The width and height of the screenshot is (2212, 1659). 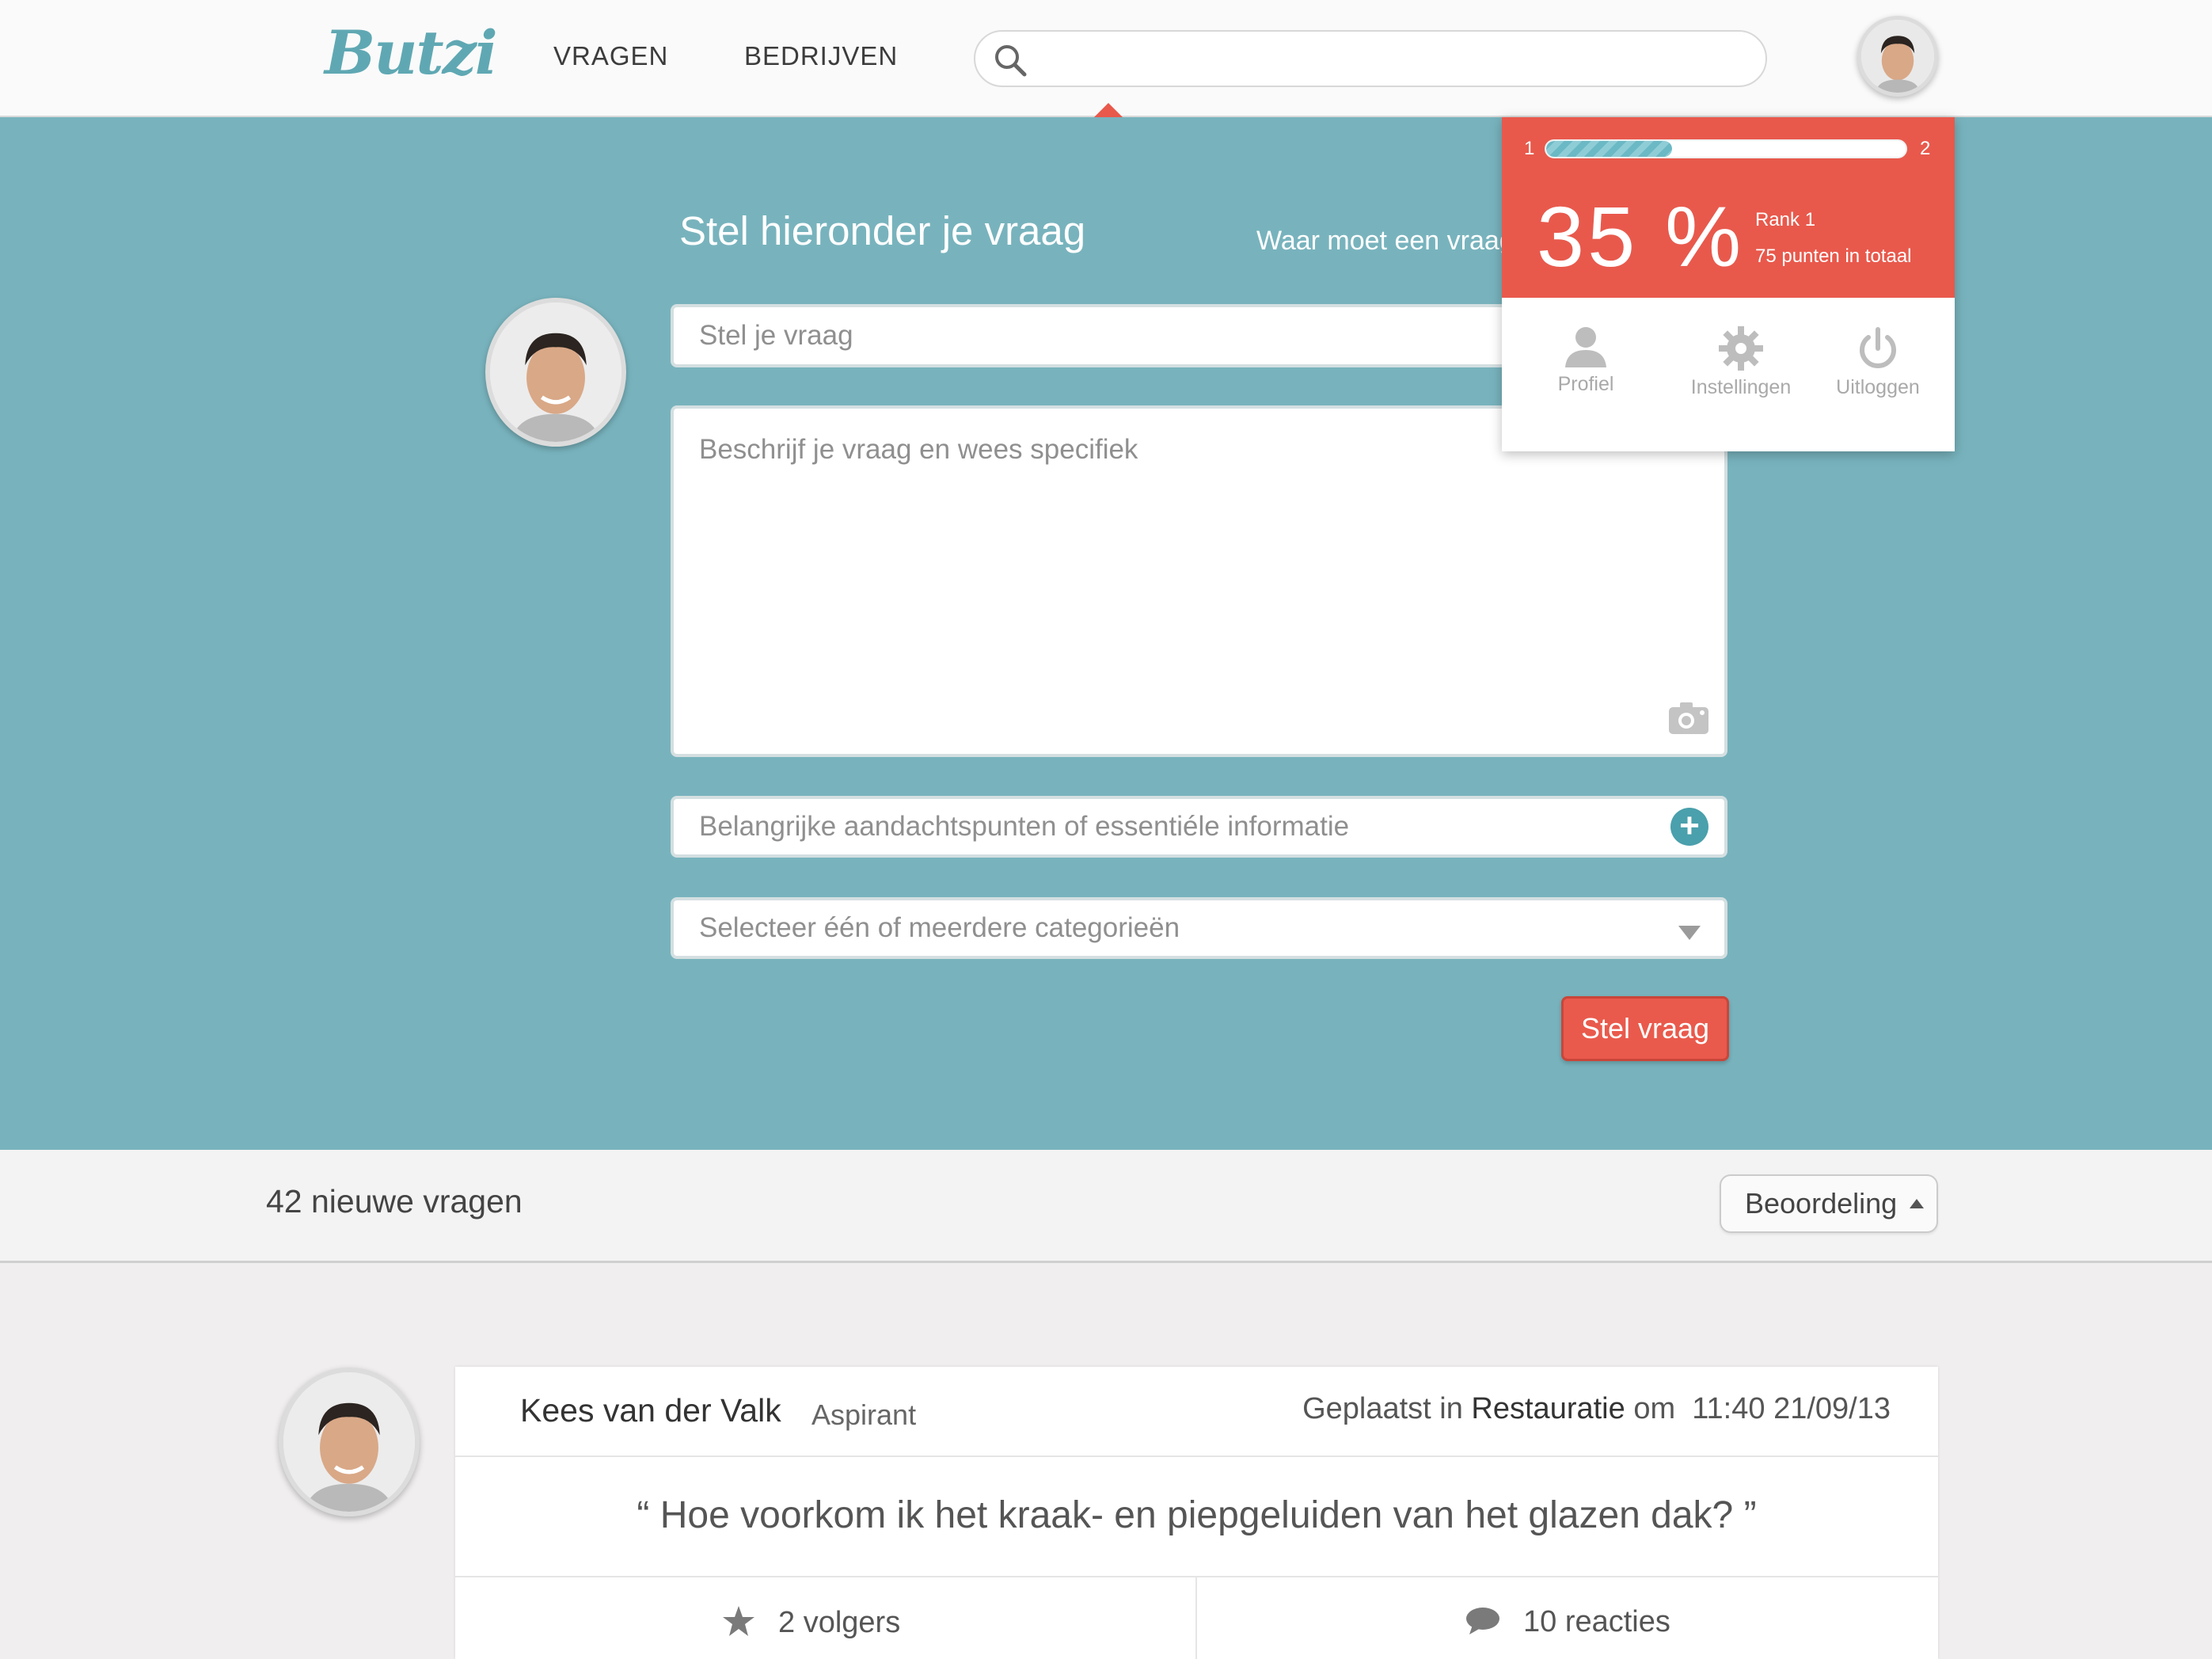 What do you see at coordinates (1726, 148) in the screenshot?
I see `level-progress-bar` at bounding box center [1726, 148].